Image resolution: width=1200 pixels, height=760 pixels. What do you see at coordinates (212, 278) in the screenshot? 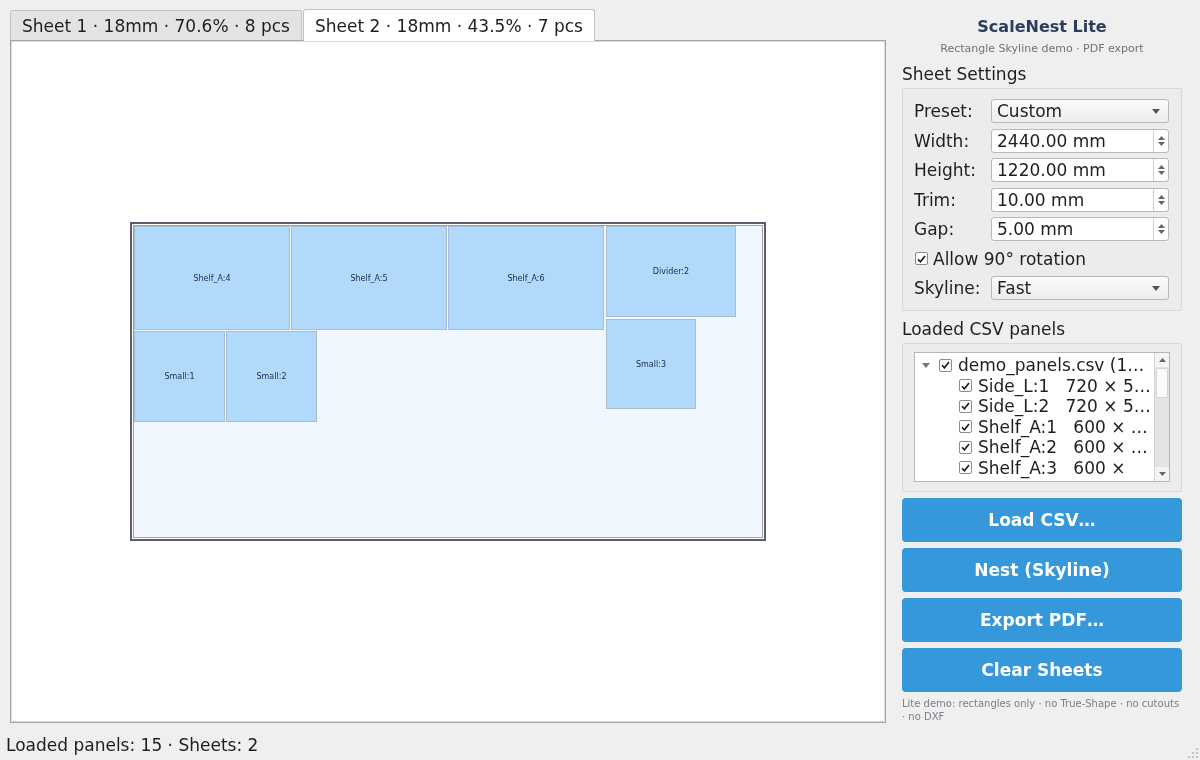
I see `panel-piece: Shelf_A:4` at bounding box center [212, 278].